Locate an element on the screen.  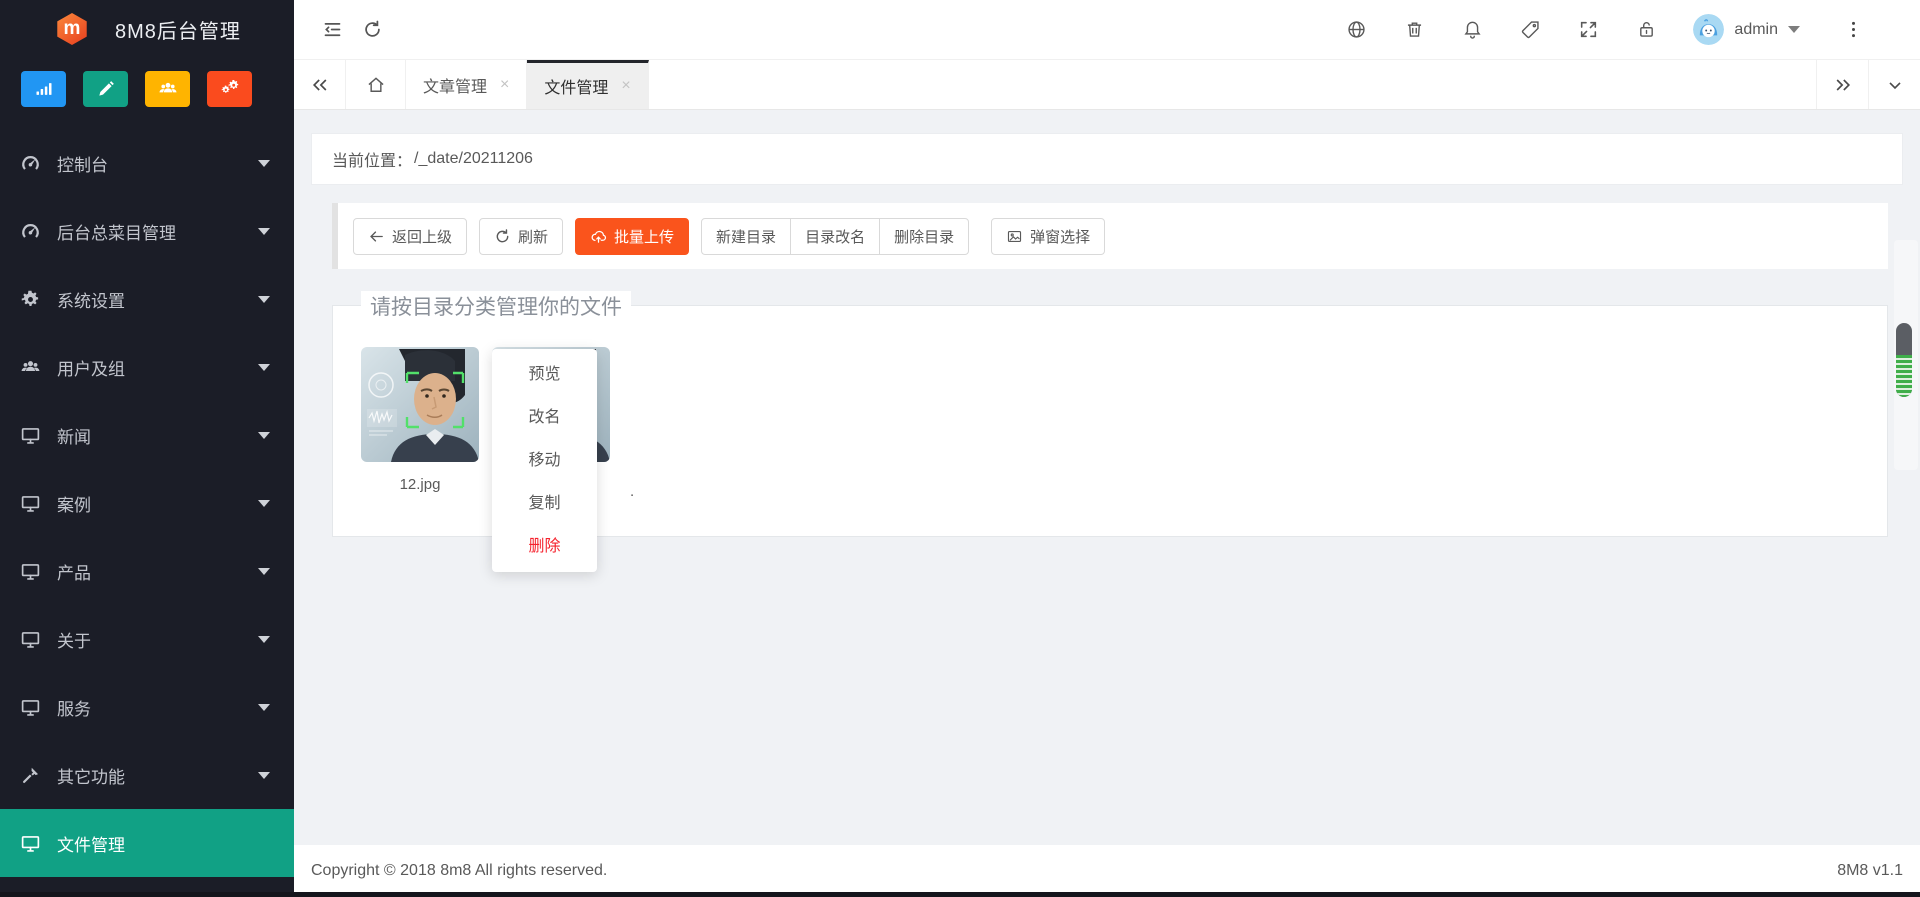
refresh-list-button: 刷新 is located at coordinates (521, 236).